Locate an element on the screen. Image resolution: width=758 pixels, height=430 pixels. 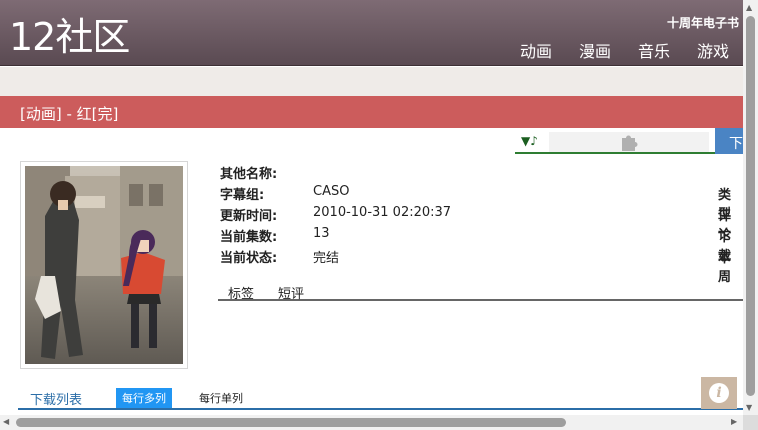
nav-manga: 漫画 is located at coordinates (595, 50).